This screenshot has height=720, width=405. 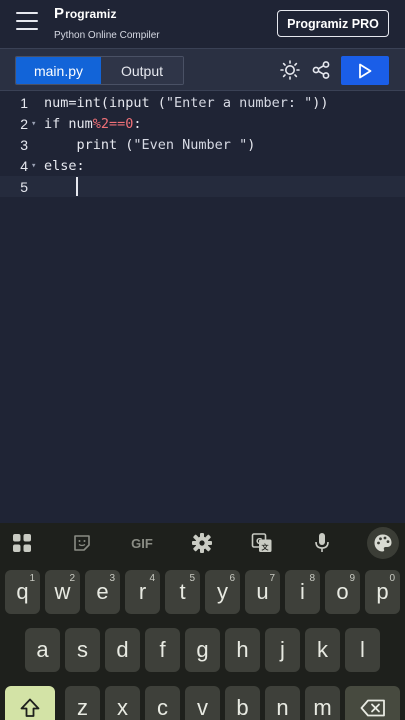 I want to click on key-t: t5, so click(x=182, y=592).